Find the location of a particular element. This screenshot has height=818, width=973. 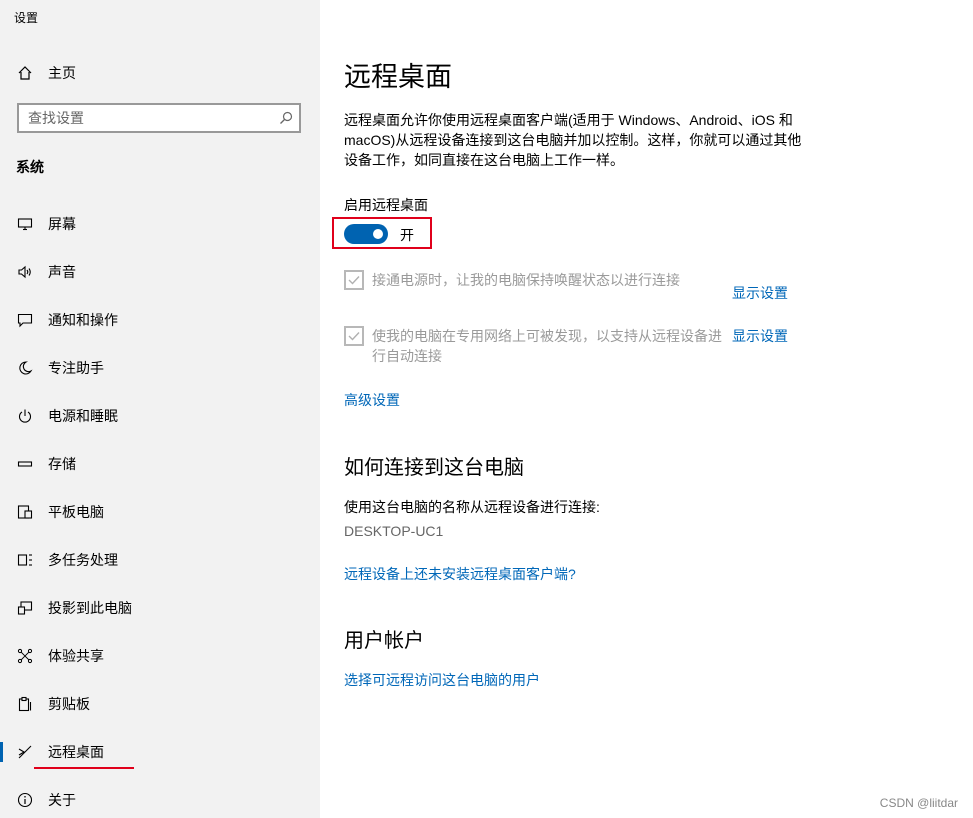

sidebar-item-multitasking: 多任务处理 is located at coordinates (160, 560).